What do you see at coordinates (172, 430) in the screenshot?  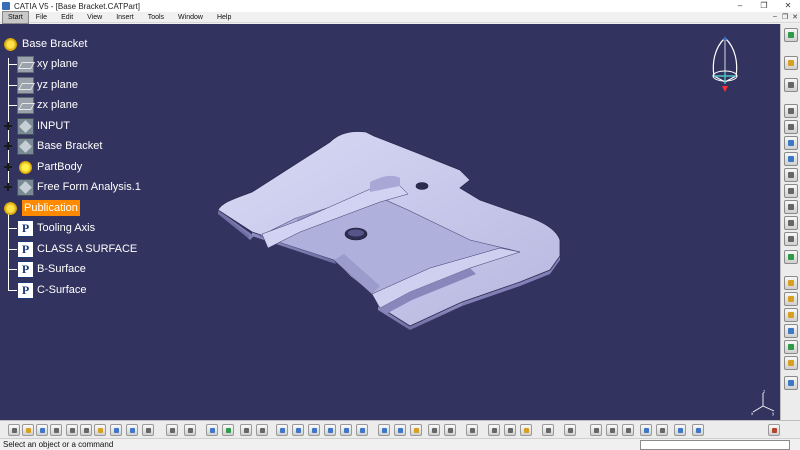 I see `formula-icon` at bounding box center [172, 430].